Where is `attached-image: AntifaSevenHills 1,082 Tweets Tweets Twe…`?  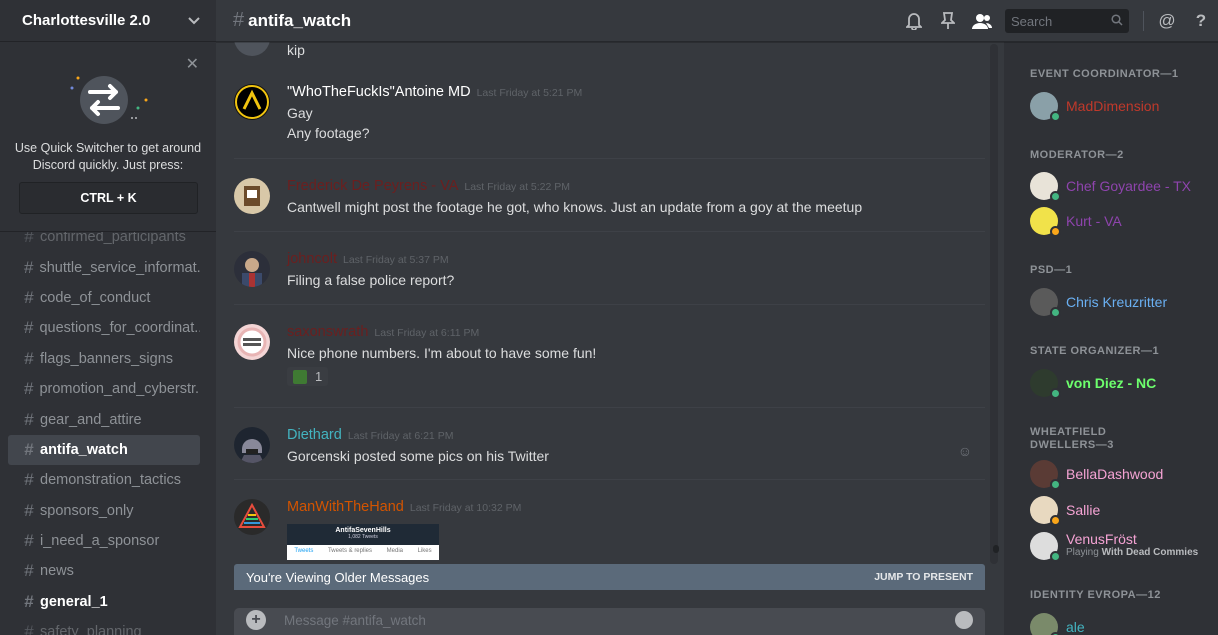 attached-image: AntifaSevenHills 1,082 Tweets Tweets Twe… is located at coordinates (363, 542).